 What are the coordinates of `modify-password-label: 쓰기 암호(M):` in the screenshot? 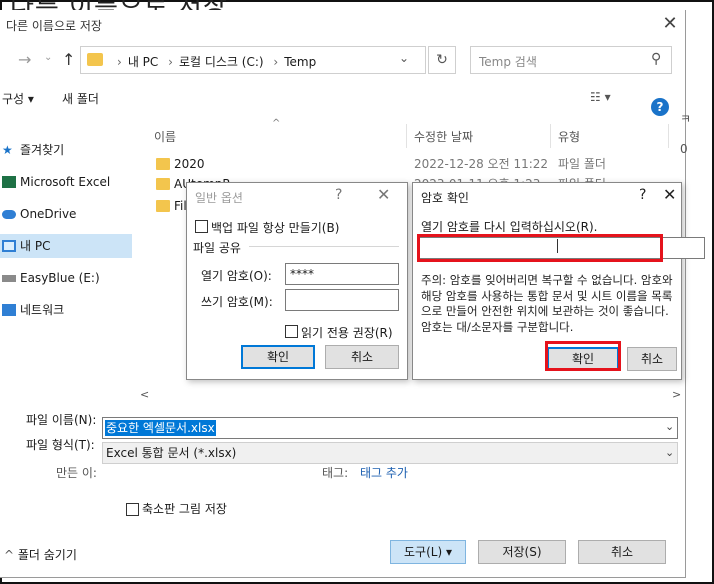 It's located at (237, 302).